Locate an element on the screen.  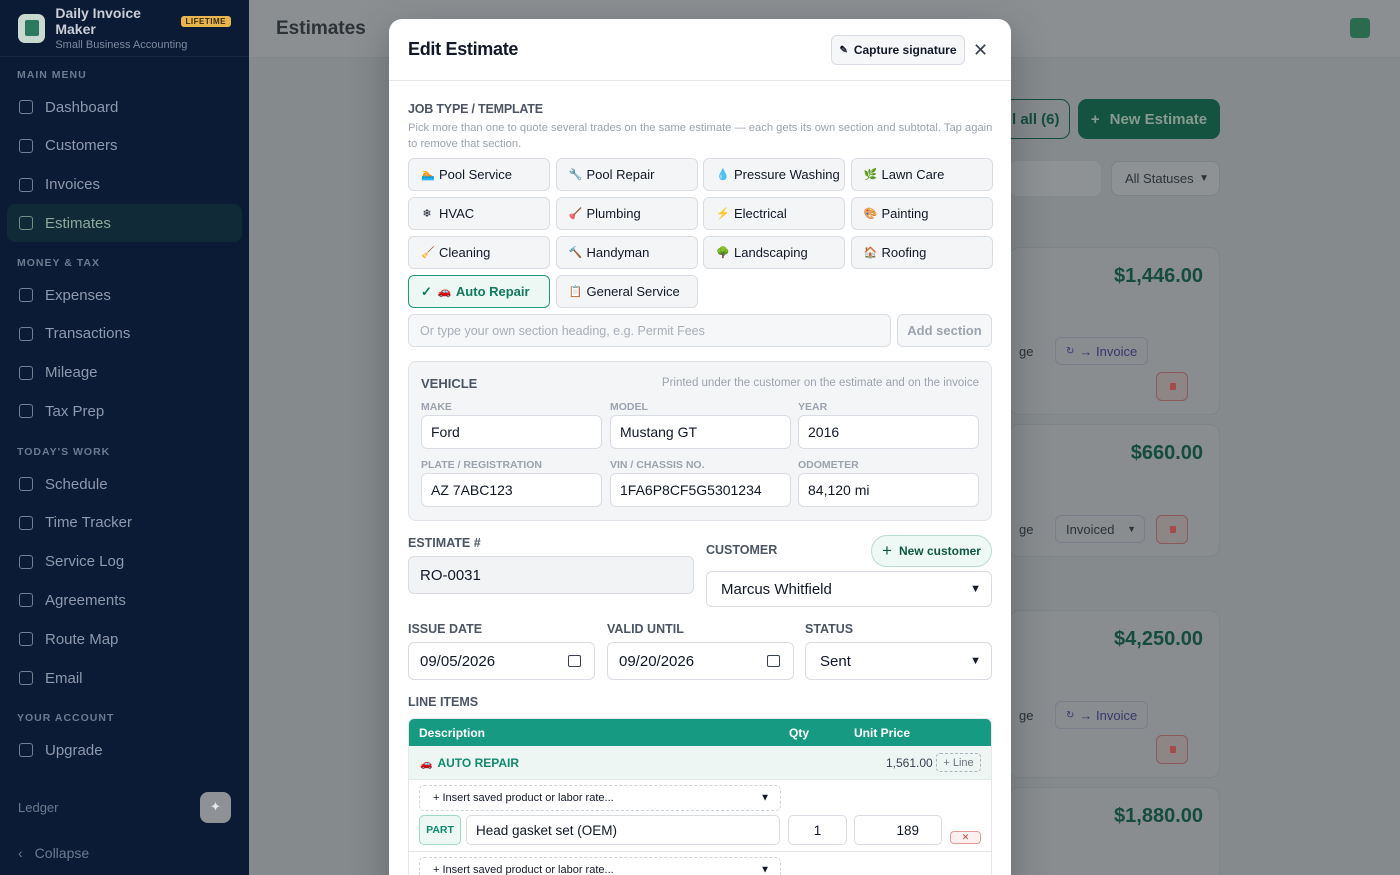
estimate-card: $1,880.00 is located at coordinates (1114, 831).